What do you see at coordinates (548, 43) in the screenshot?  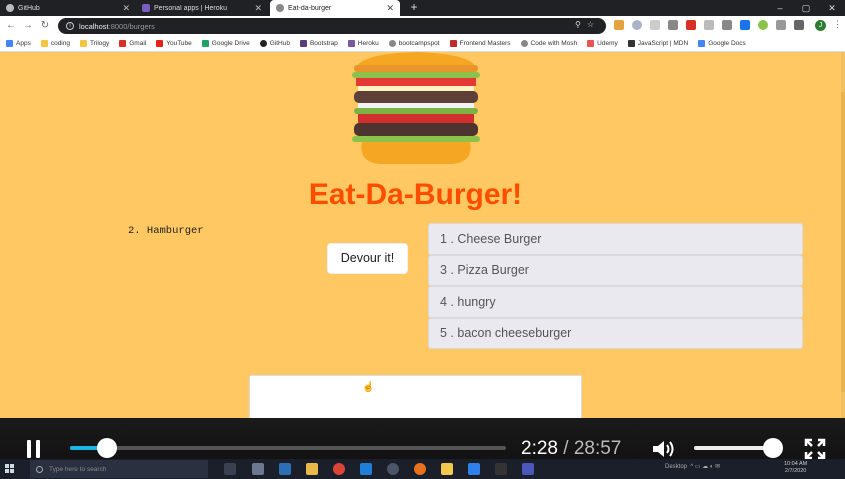 I see `bookmark-code-with-mosh: Code with Mosh` at bounding box center [548, 43].